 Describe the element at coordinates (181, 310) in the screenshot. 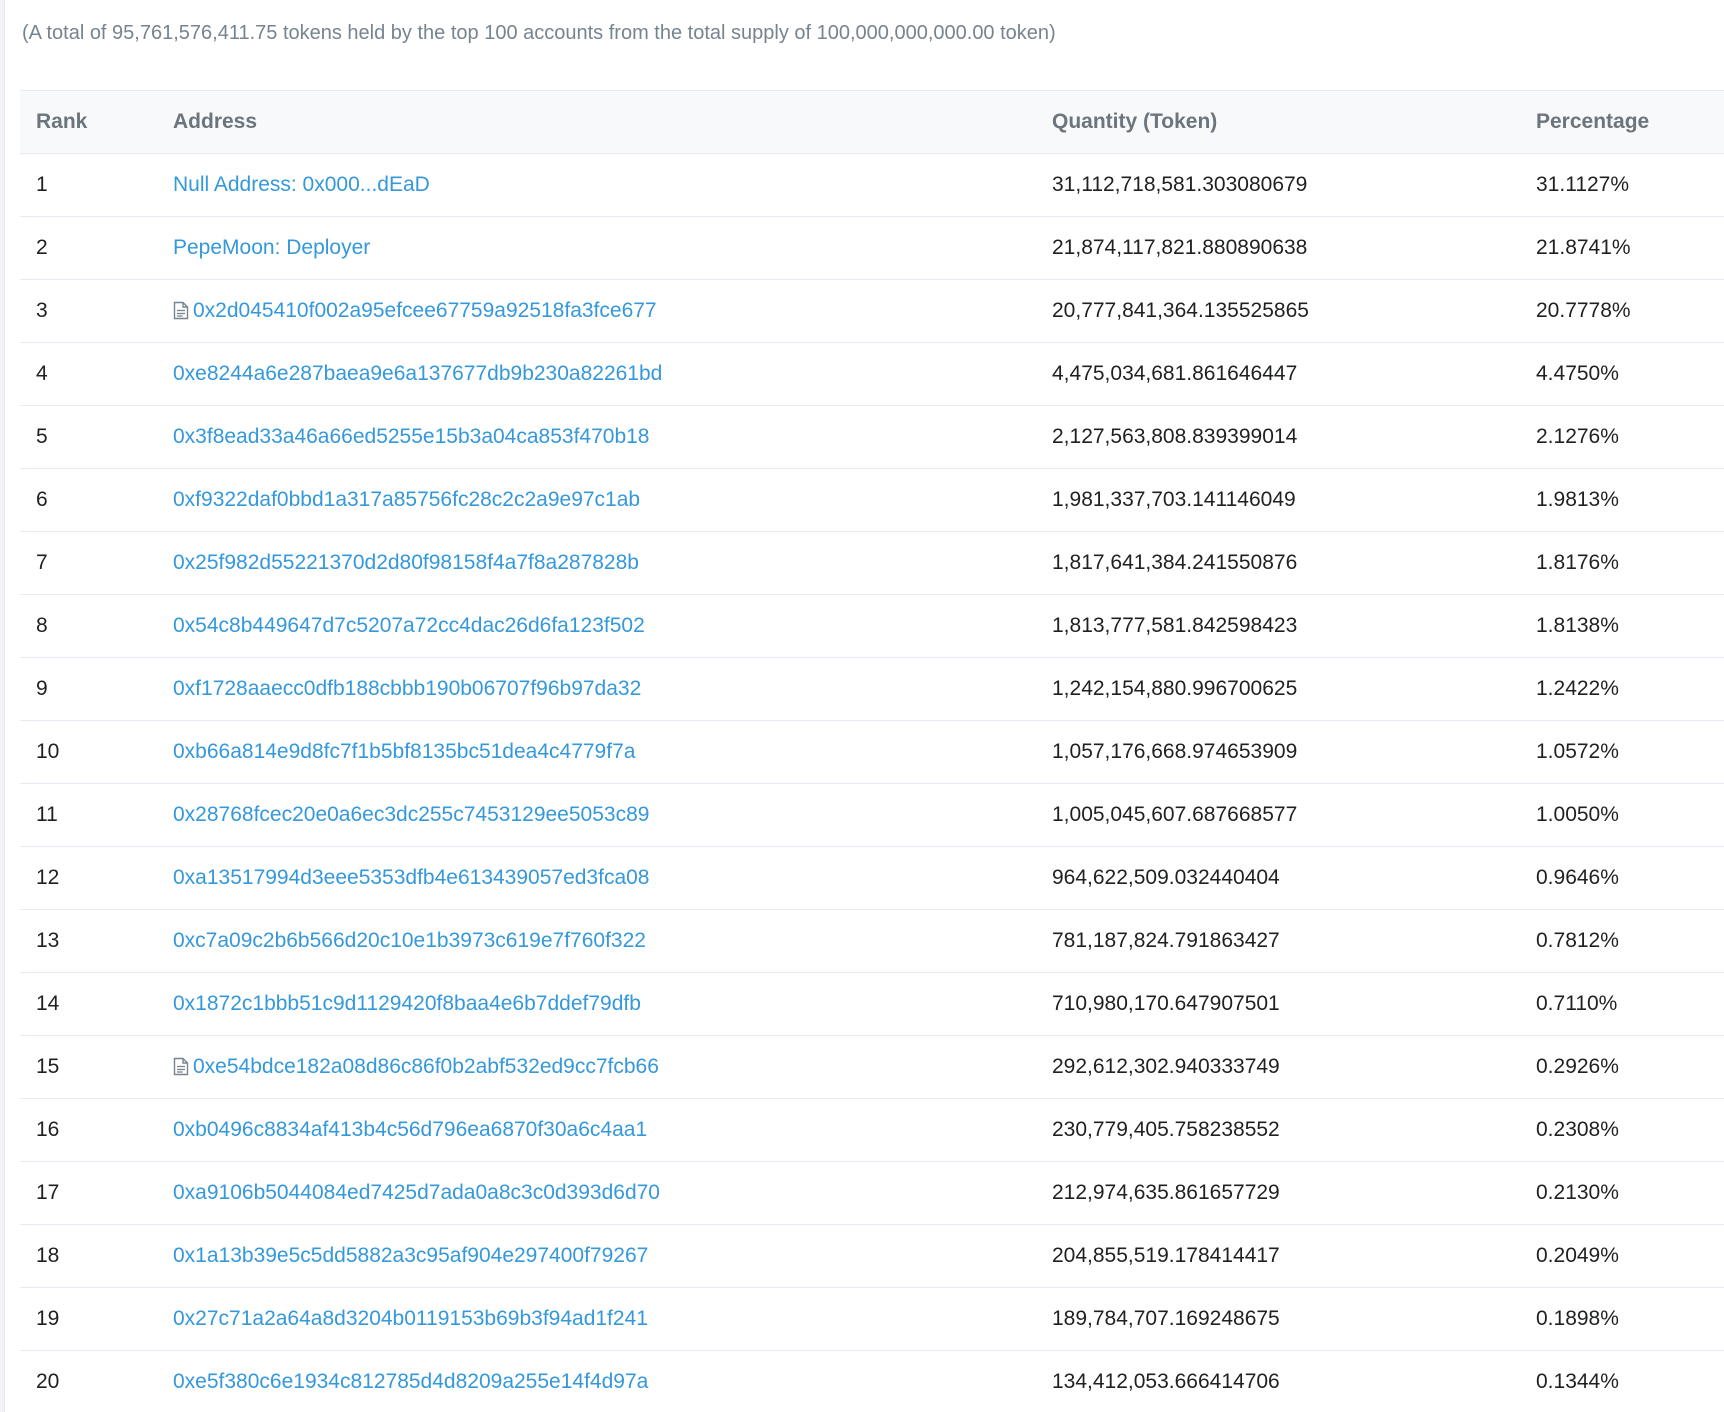

I see `contract-file-icon` at that location.